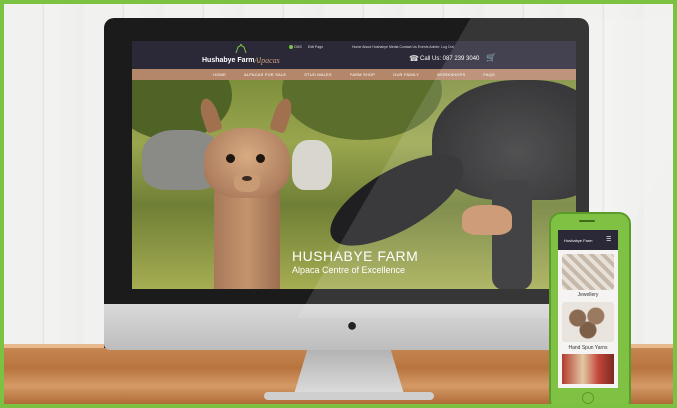  Describe the element at coordinates (247, 182) in the screenshot. I see `alpaca-muzzle` at that location.